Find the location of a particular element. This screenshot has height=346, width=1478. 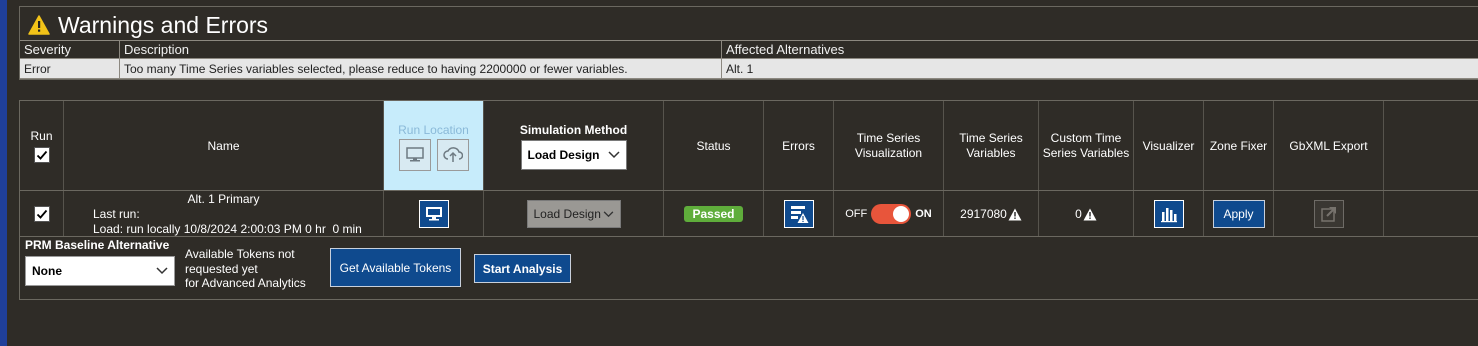

custom-ts-header: Custom Time Series Variables is located at coordinates (1086, 146).